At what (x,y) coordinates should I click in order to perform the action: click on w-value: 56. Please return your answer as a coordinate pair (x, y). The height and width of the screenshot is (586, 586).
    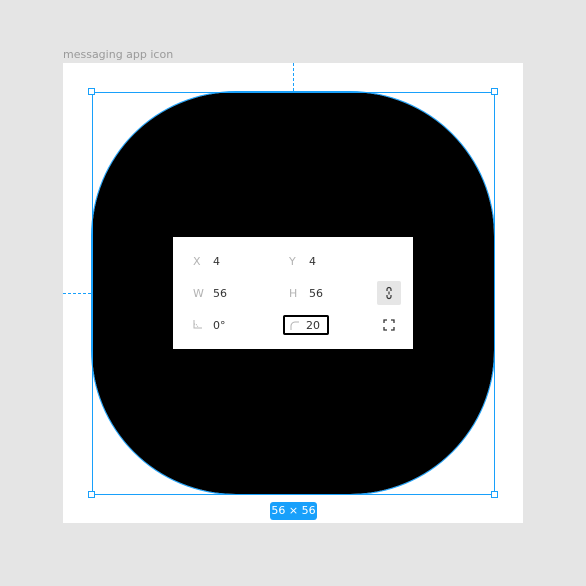
    Looking at the image, I should click on (220, 293).